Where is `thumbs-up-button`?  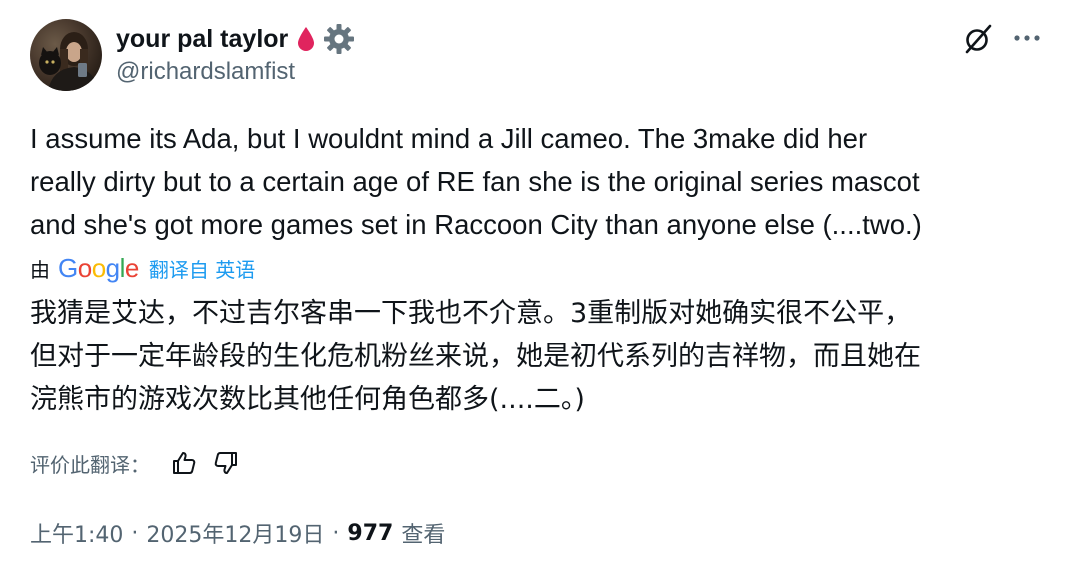
thumbs-up-button is located at coordinates (184, 463).